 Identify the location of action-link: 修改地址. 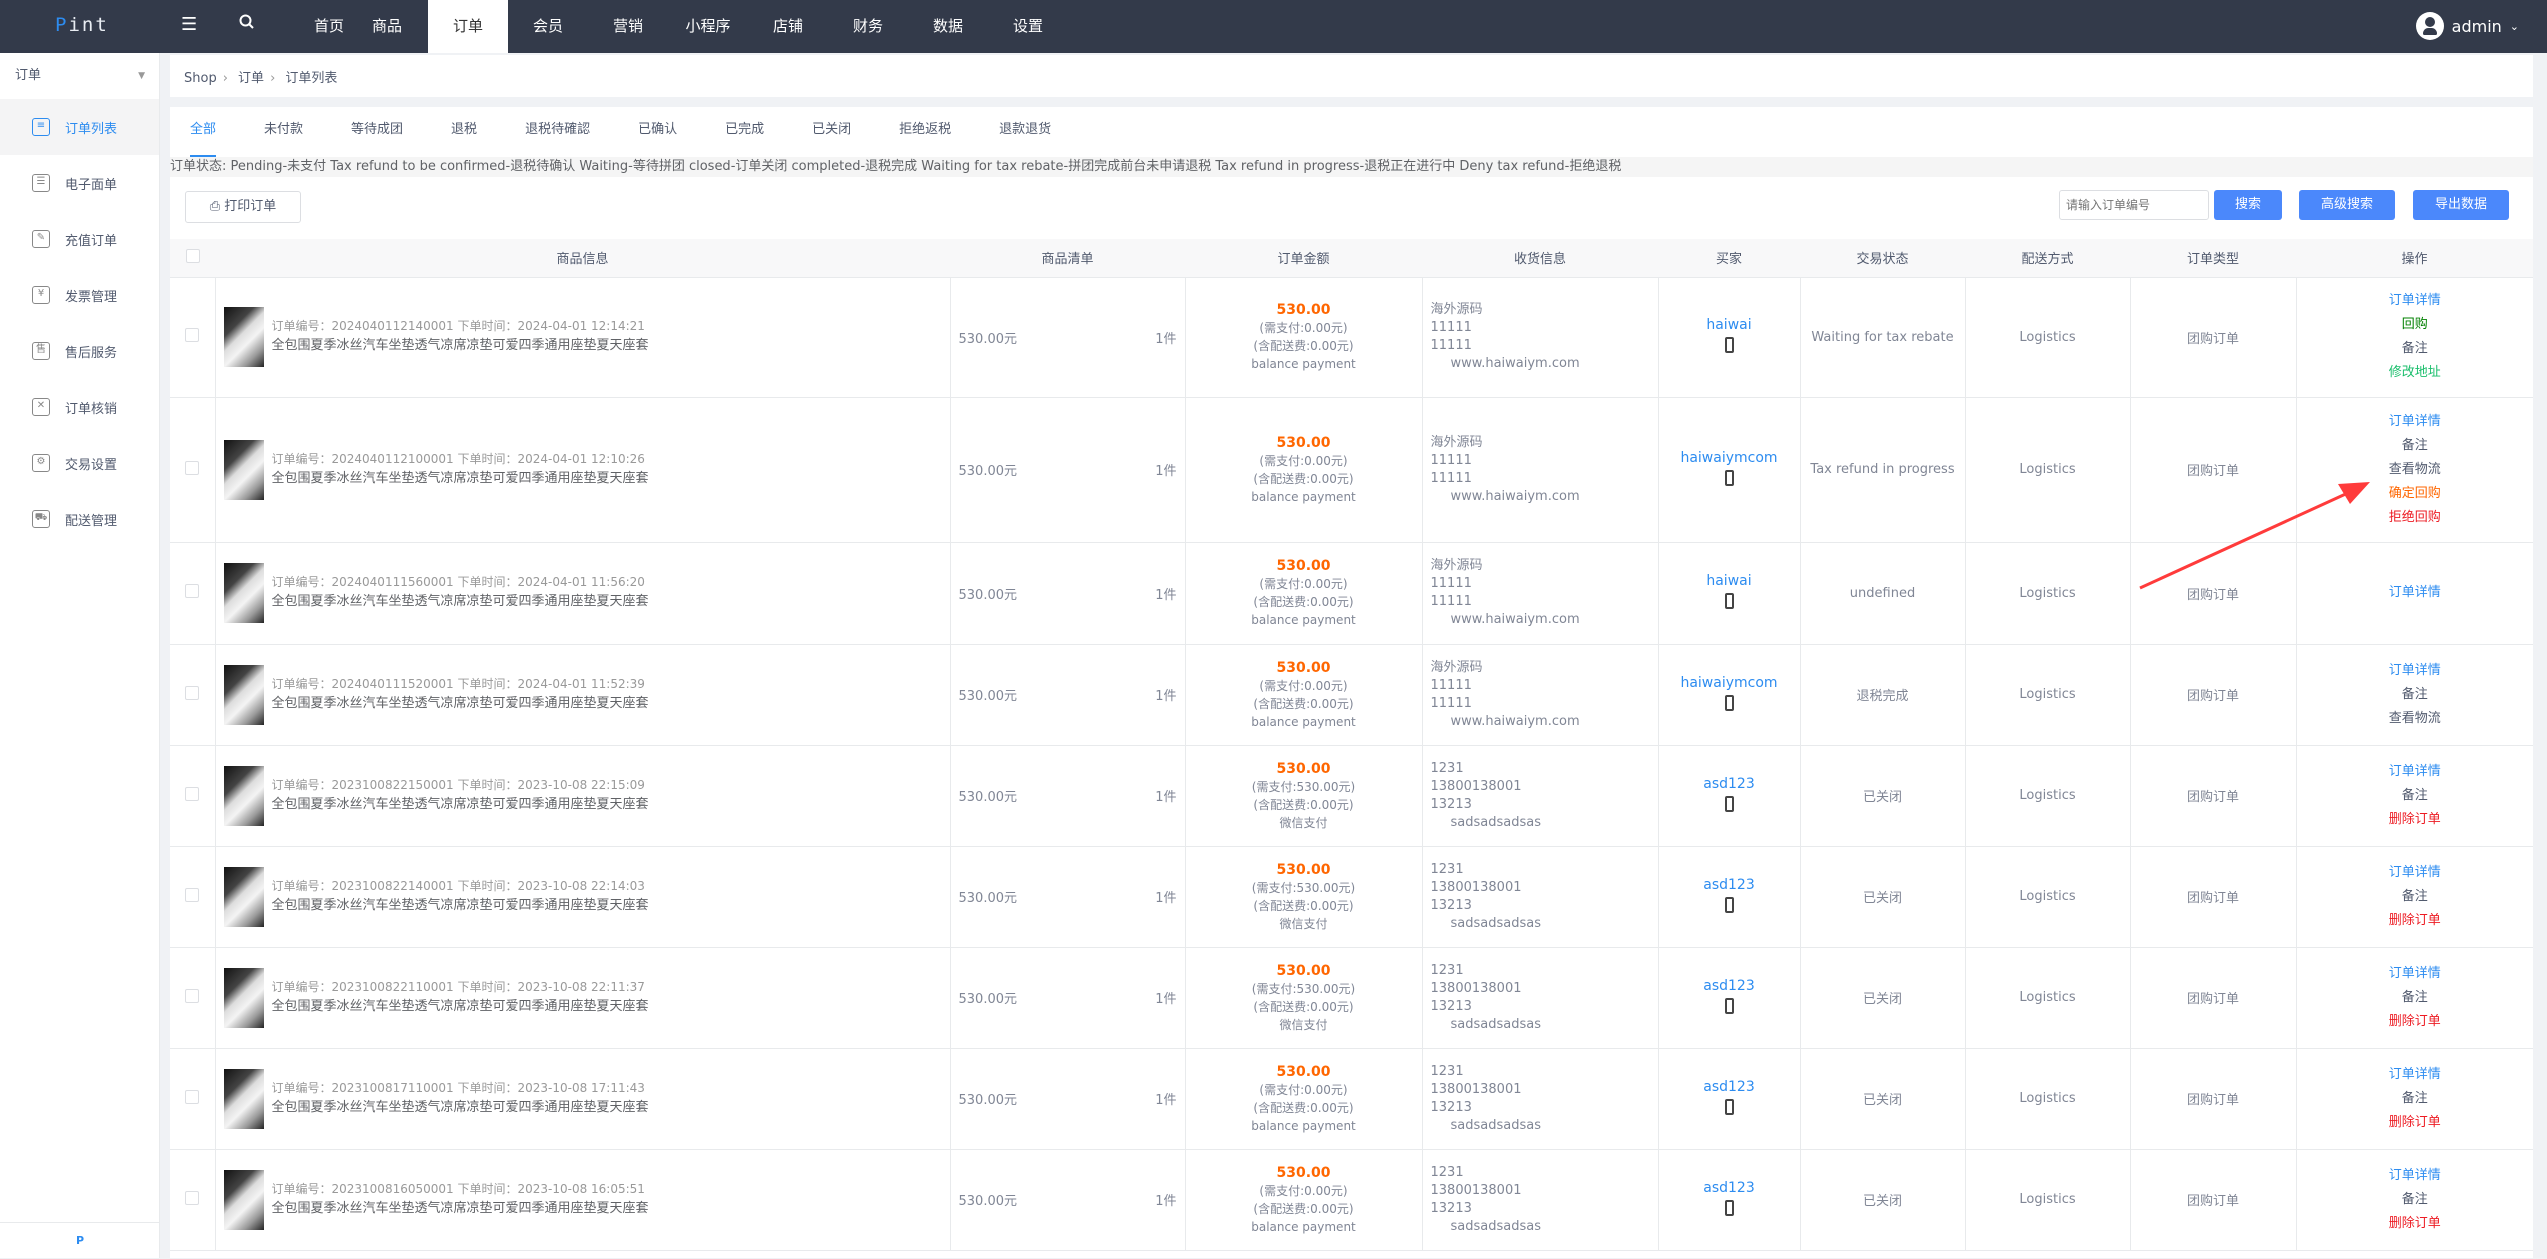
(2415, 373).